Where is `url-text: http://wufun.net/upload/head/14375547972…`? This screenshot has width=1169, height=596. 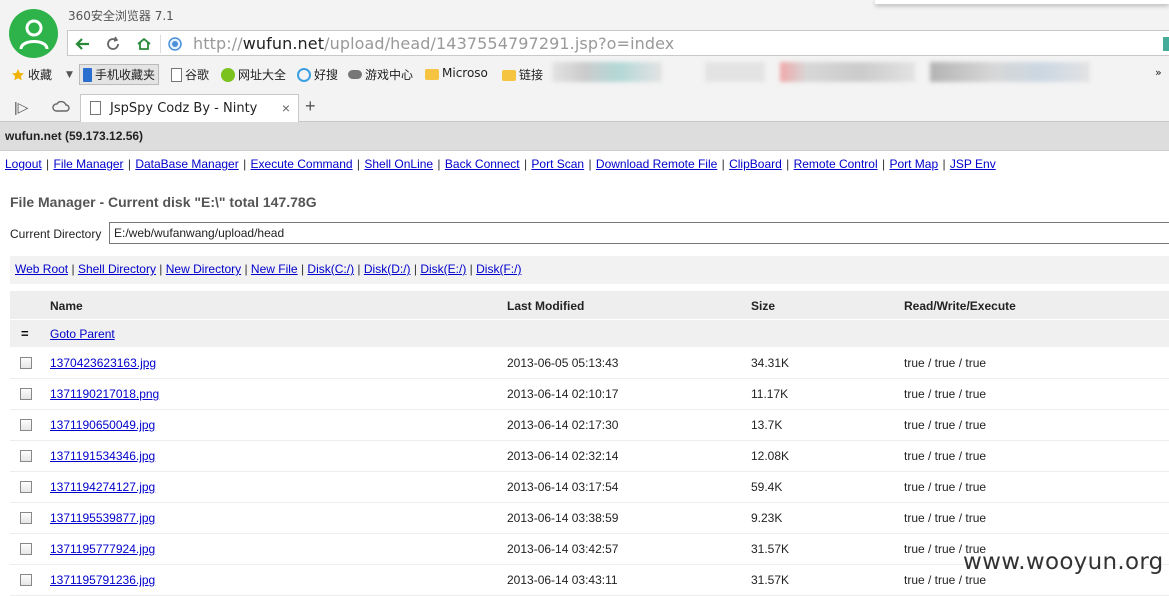 url-text: http://wufun.net/upload/head/14375547972… is located at coordinates (433, 43).